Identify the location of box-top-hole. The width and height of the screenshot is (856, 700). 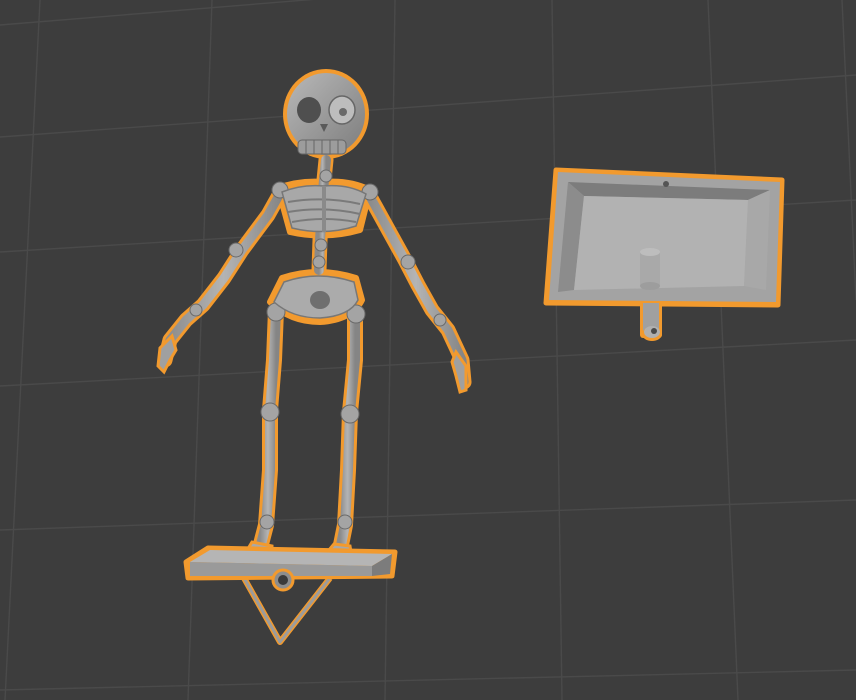
(666, 184).